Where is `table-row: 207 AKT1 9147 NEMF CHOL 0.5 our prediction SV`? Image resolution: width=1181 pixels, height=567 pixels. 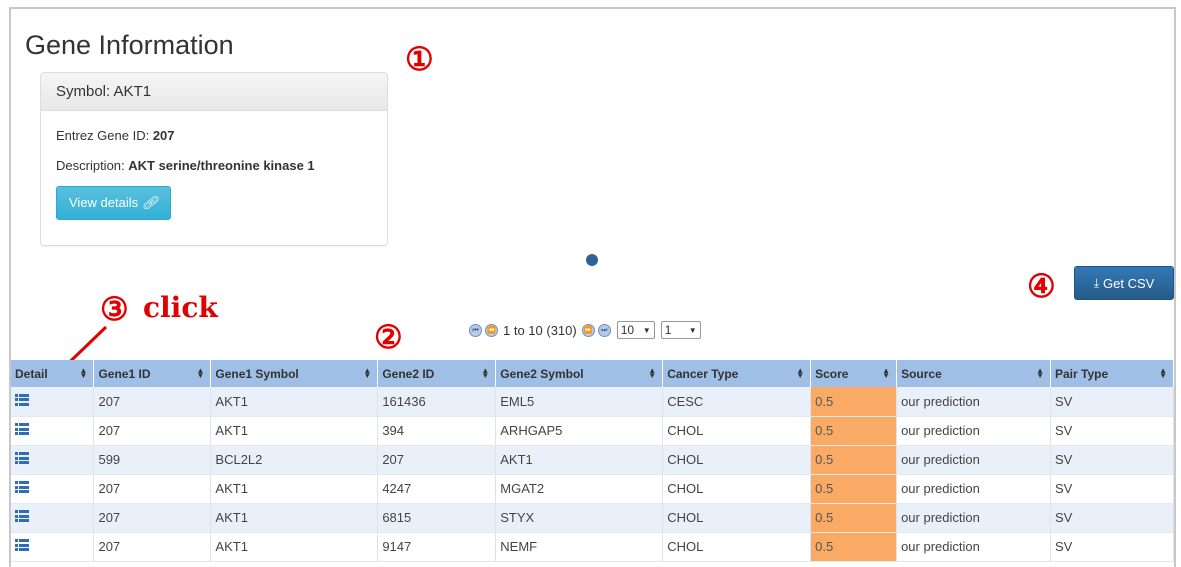 table-row: 207 AKT1 9147 NEMF CHOL 0.5 our prediction SV is located at coordinates (592, 547).